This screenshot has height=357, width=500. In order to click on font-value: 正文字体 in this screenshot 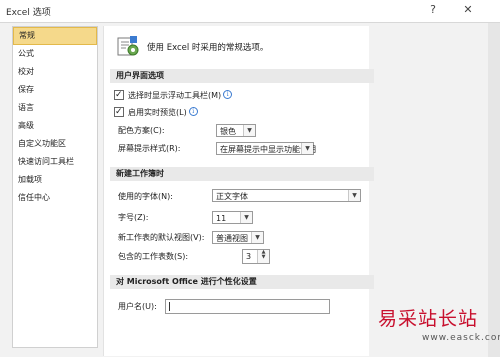, I will do `click(232, 196)`.